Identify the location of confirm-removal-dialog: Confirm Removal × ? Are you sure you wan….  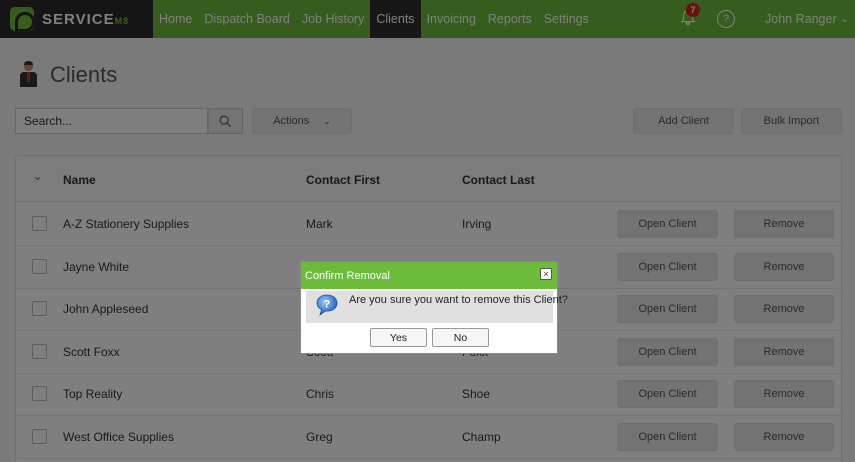
(434, 307).